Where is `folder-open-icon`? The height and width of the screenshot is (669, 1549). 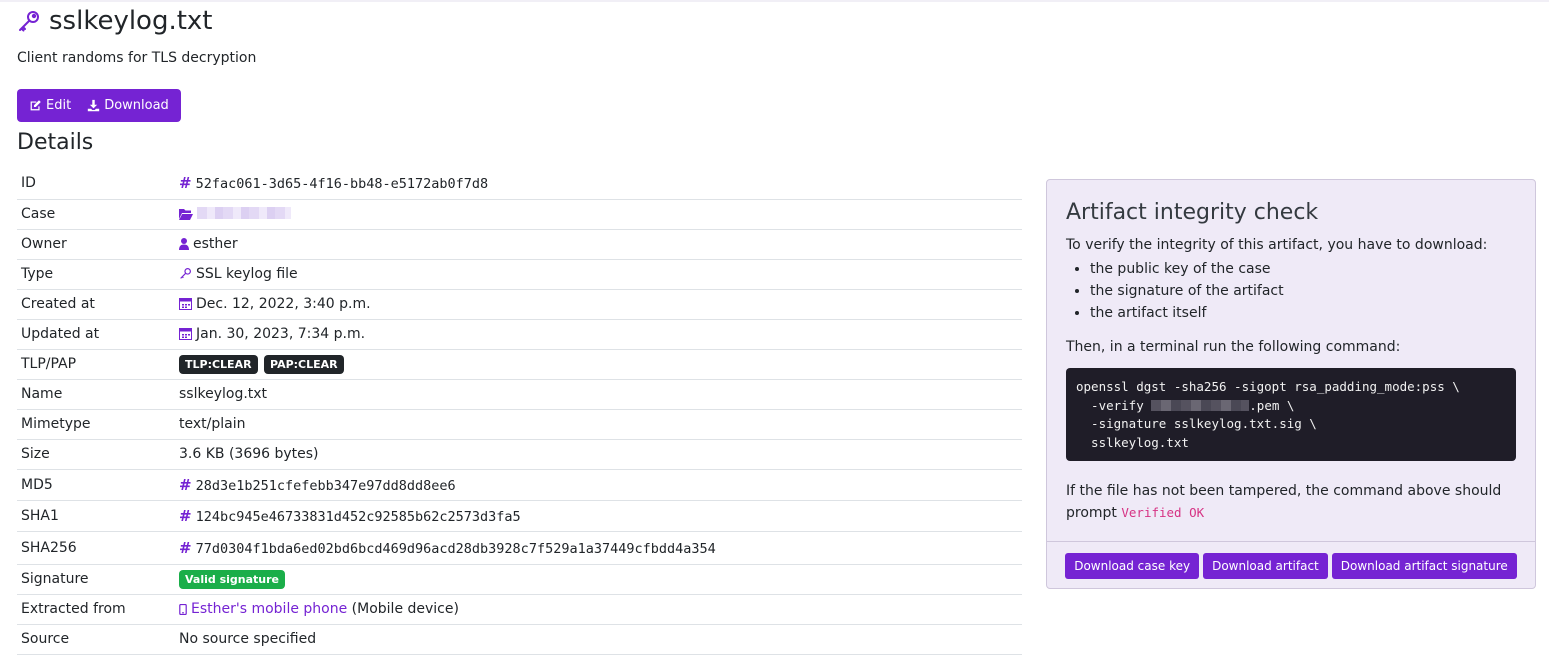
folder-open-icon is located at coordinates (186, 214).